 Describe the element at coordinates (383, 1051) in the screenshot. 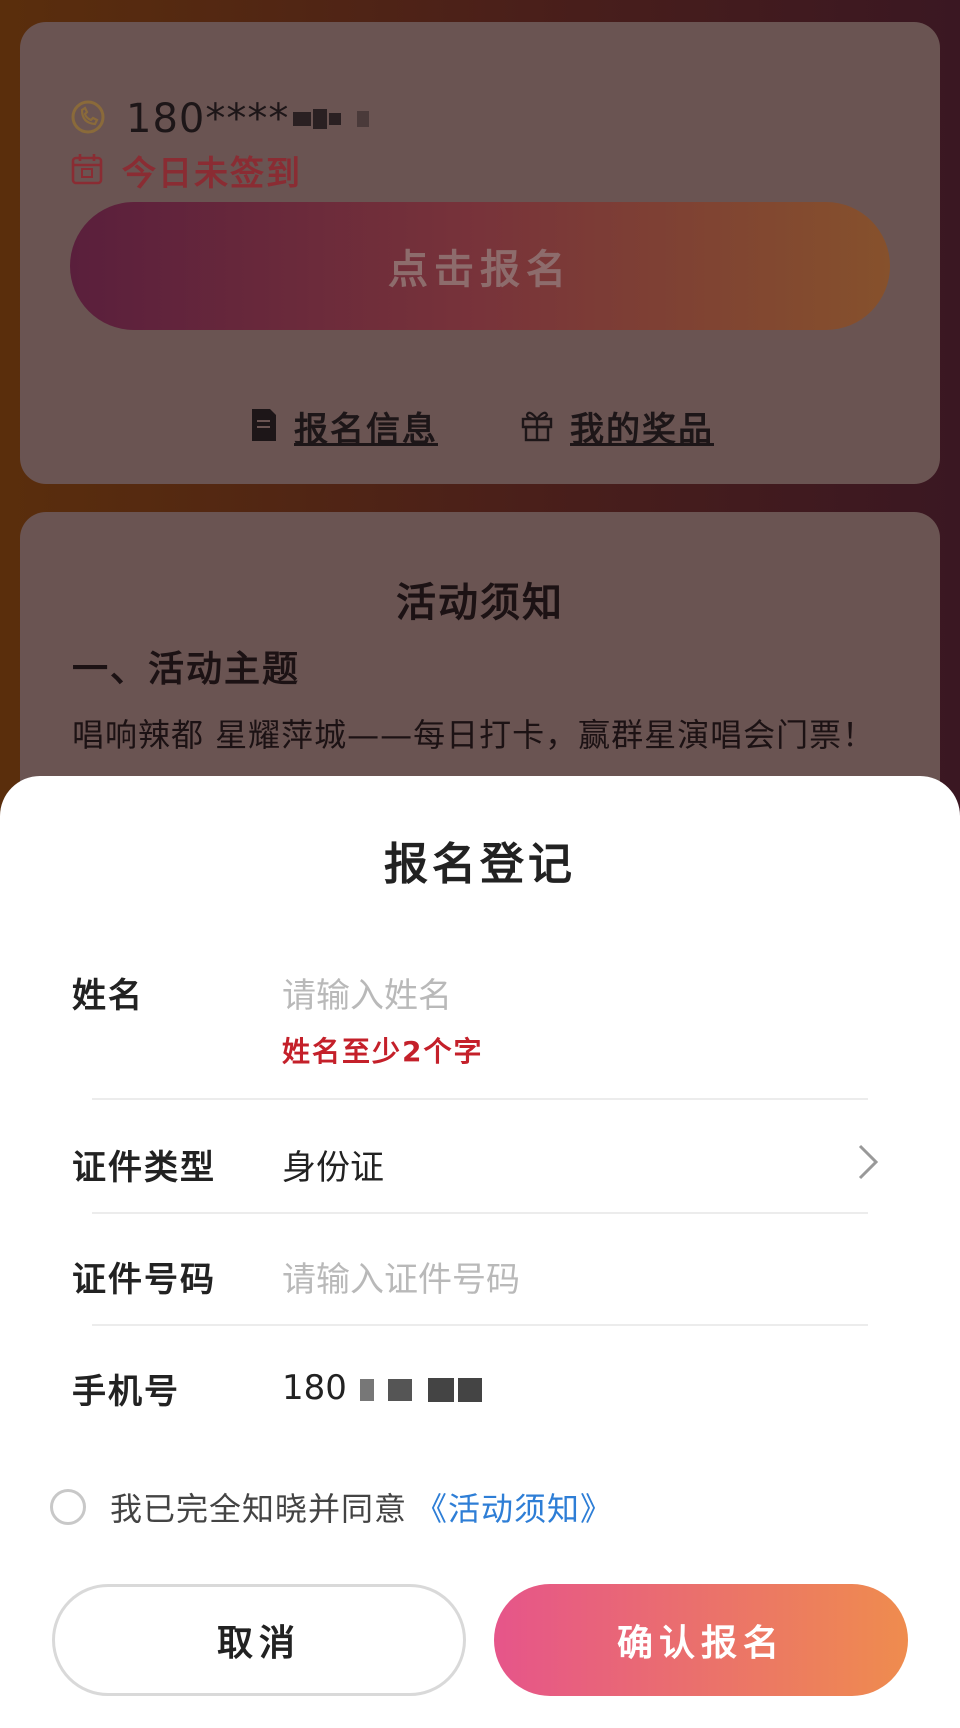

I see `name-error-message: 姓名至少2个字` at that location.